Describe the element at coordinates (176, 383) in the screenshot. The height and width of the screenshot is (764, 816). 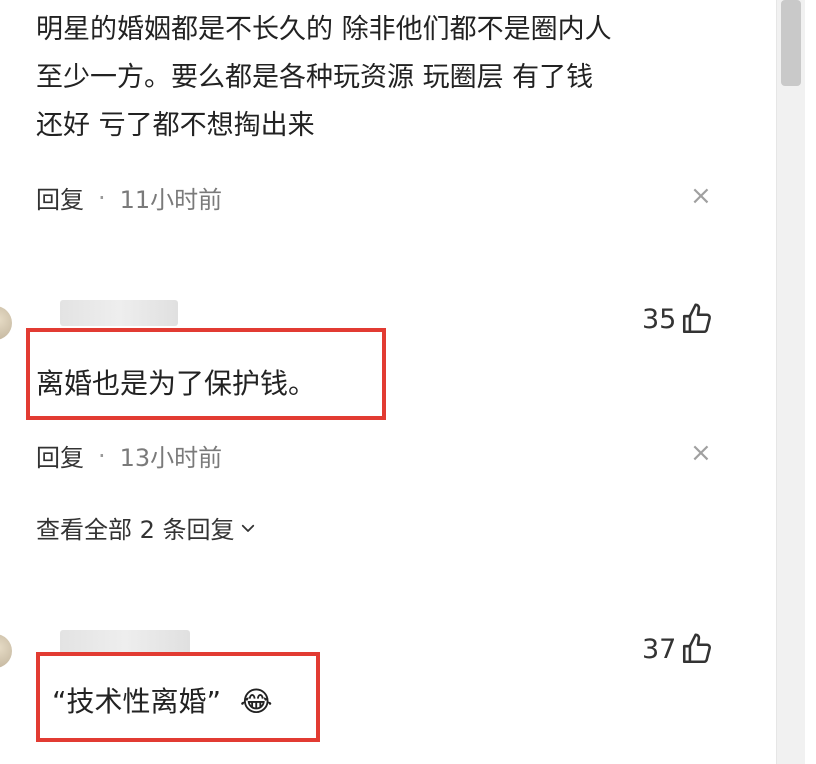
I see `comment-text: 离婚也是为了保护钱。` at that location.